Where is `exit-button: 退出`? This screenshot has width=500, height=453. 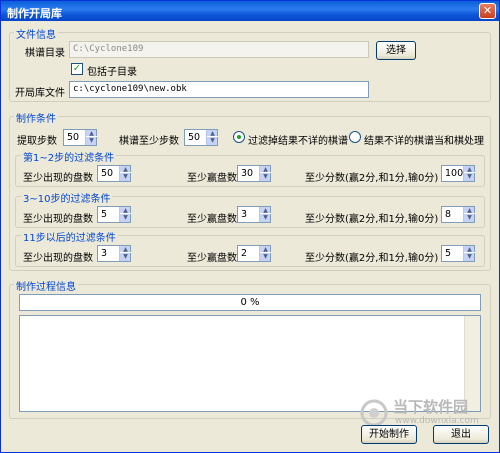
exit-button: 退出 is located at coordinates (461, 434).